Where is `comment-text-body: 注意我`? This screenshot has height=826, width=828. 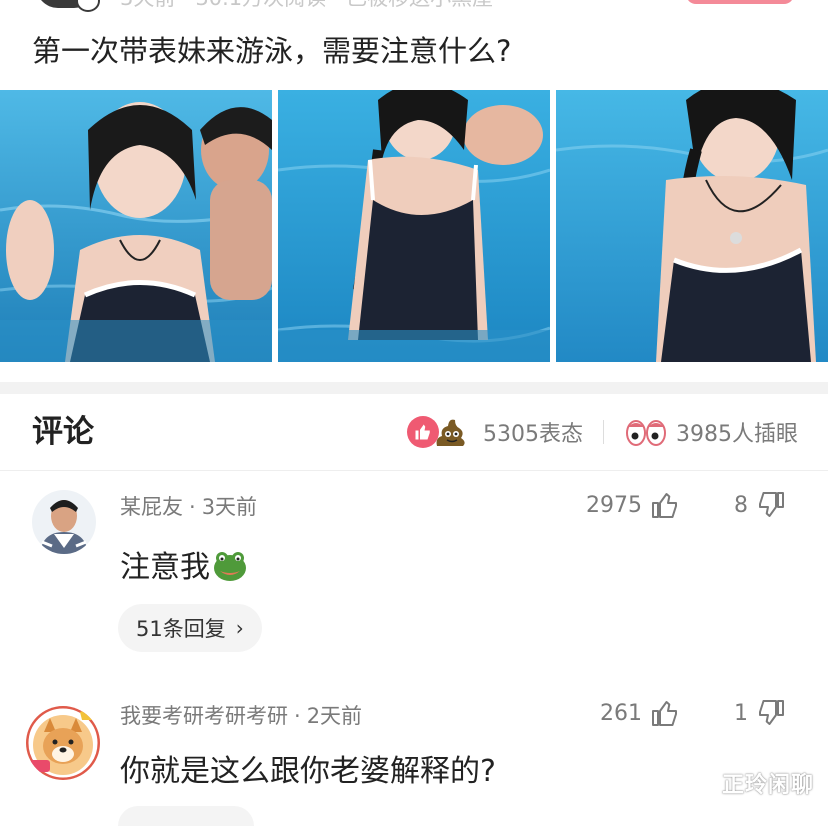
comment-text-body: 注意我 is located at coordinates (165, 567).